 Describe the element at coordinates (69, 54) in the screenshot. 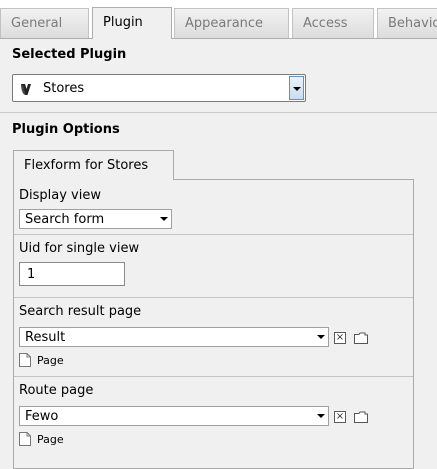

I see `selected-plugin-heading: Selected Plugin` at that location.